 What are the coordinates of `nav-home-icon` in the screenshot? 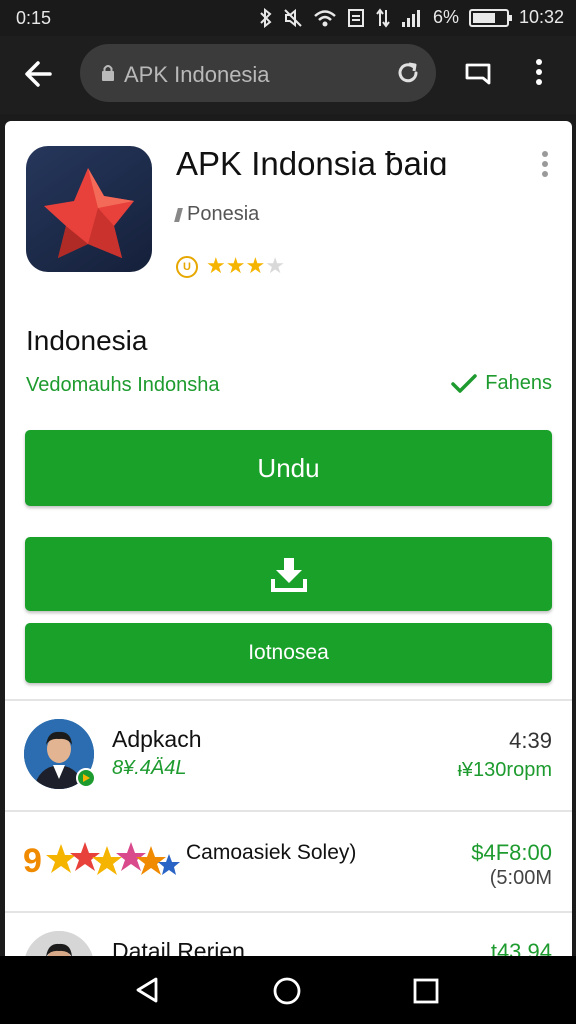 It's located at (287, 991).